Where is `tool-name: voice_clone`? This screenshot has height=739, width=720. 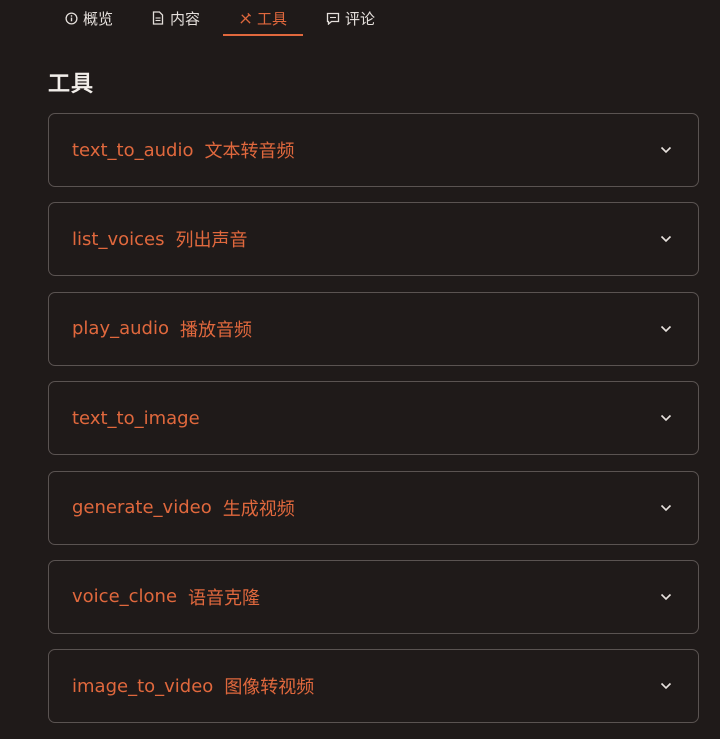
tool-name: voice_clone is located at coordinates (125, 597).